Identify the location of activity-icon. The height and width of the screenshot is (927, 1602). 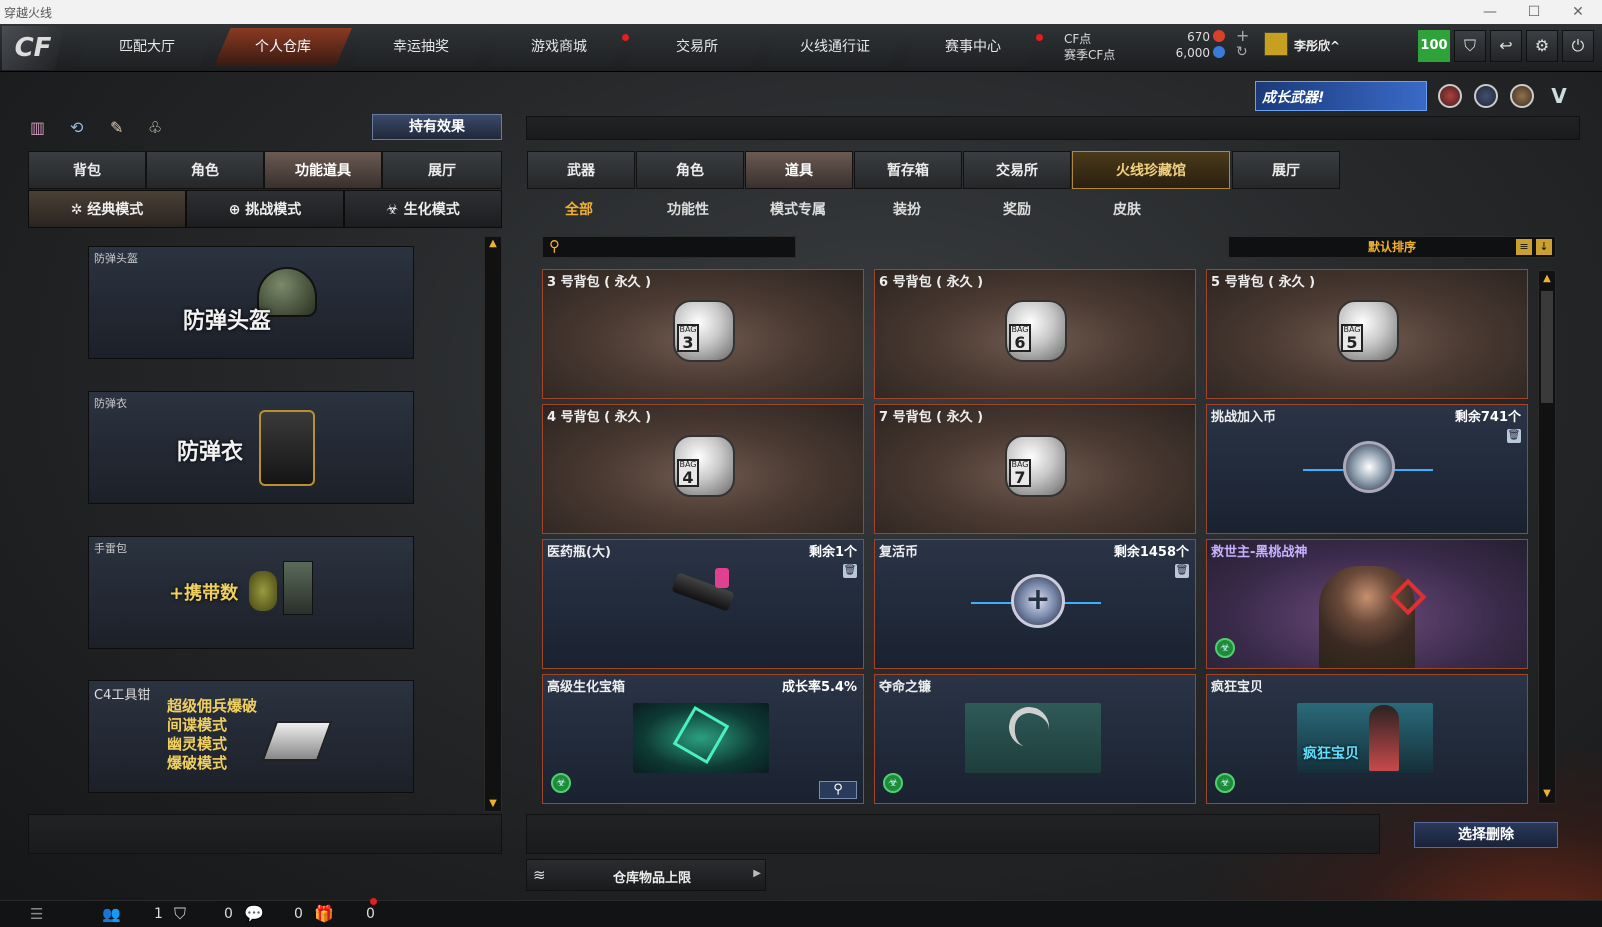
(1522, 96).